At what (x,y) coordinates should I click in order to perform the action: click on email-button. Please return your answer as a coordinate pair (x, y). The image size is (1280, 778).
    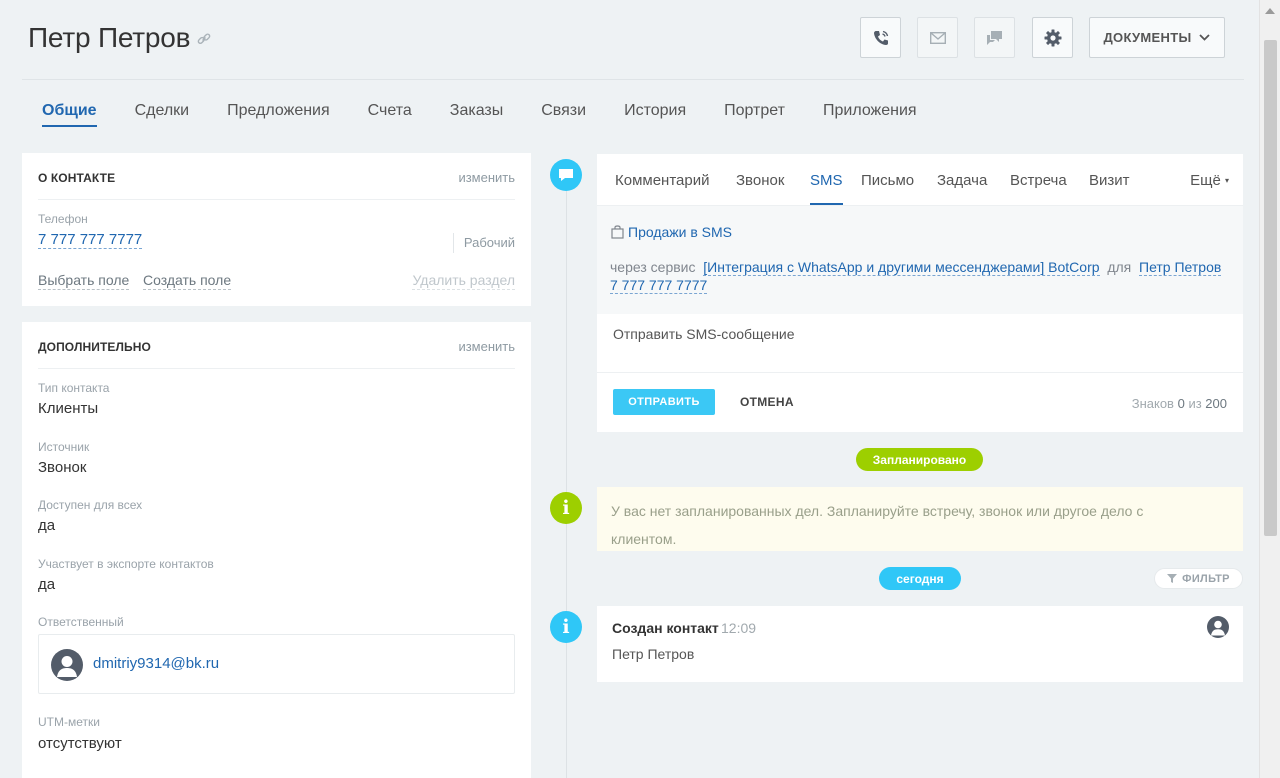
    Looking at the image, I should click on (937, 37).